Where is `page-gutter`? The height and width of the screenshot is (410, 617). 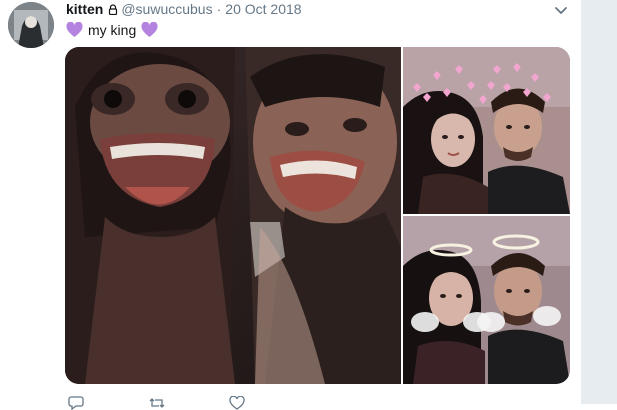
page-gutter is located at coordinates (599, 202).